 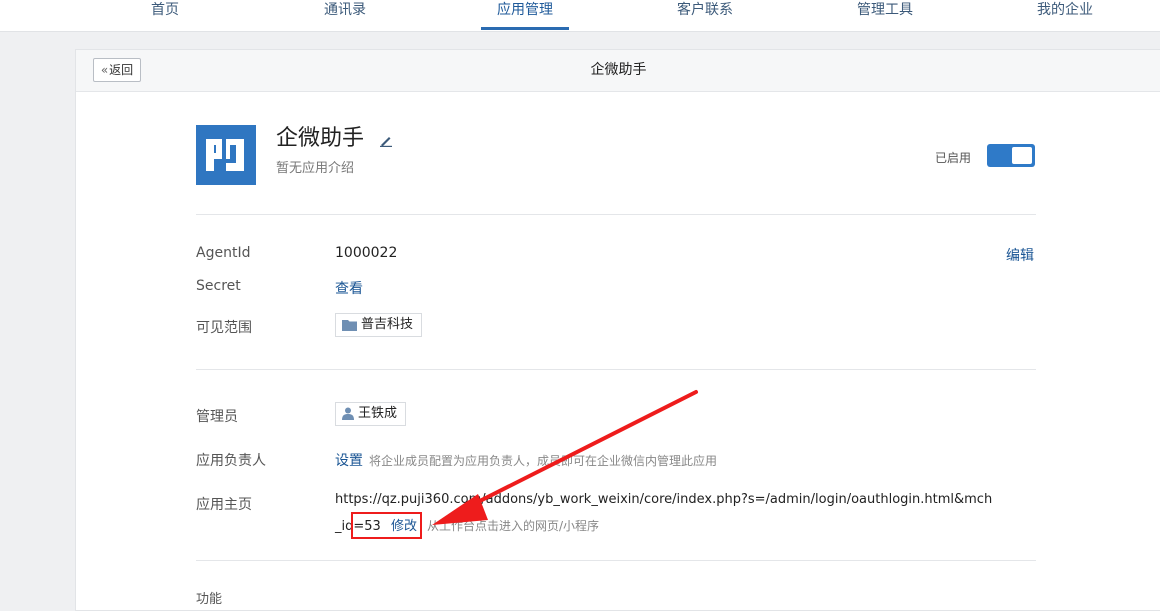 What do you see at coordinates (349, 325) in the screenshot?
I see `folder-icon` at bounding box center [349, 325].